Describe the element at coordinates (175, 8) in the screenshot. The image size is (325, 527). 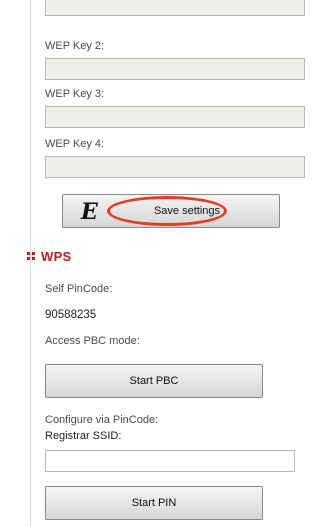
I see `wep-key-1-field` at that location.